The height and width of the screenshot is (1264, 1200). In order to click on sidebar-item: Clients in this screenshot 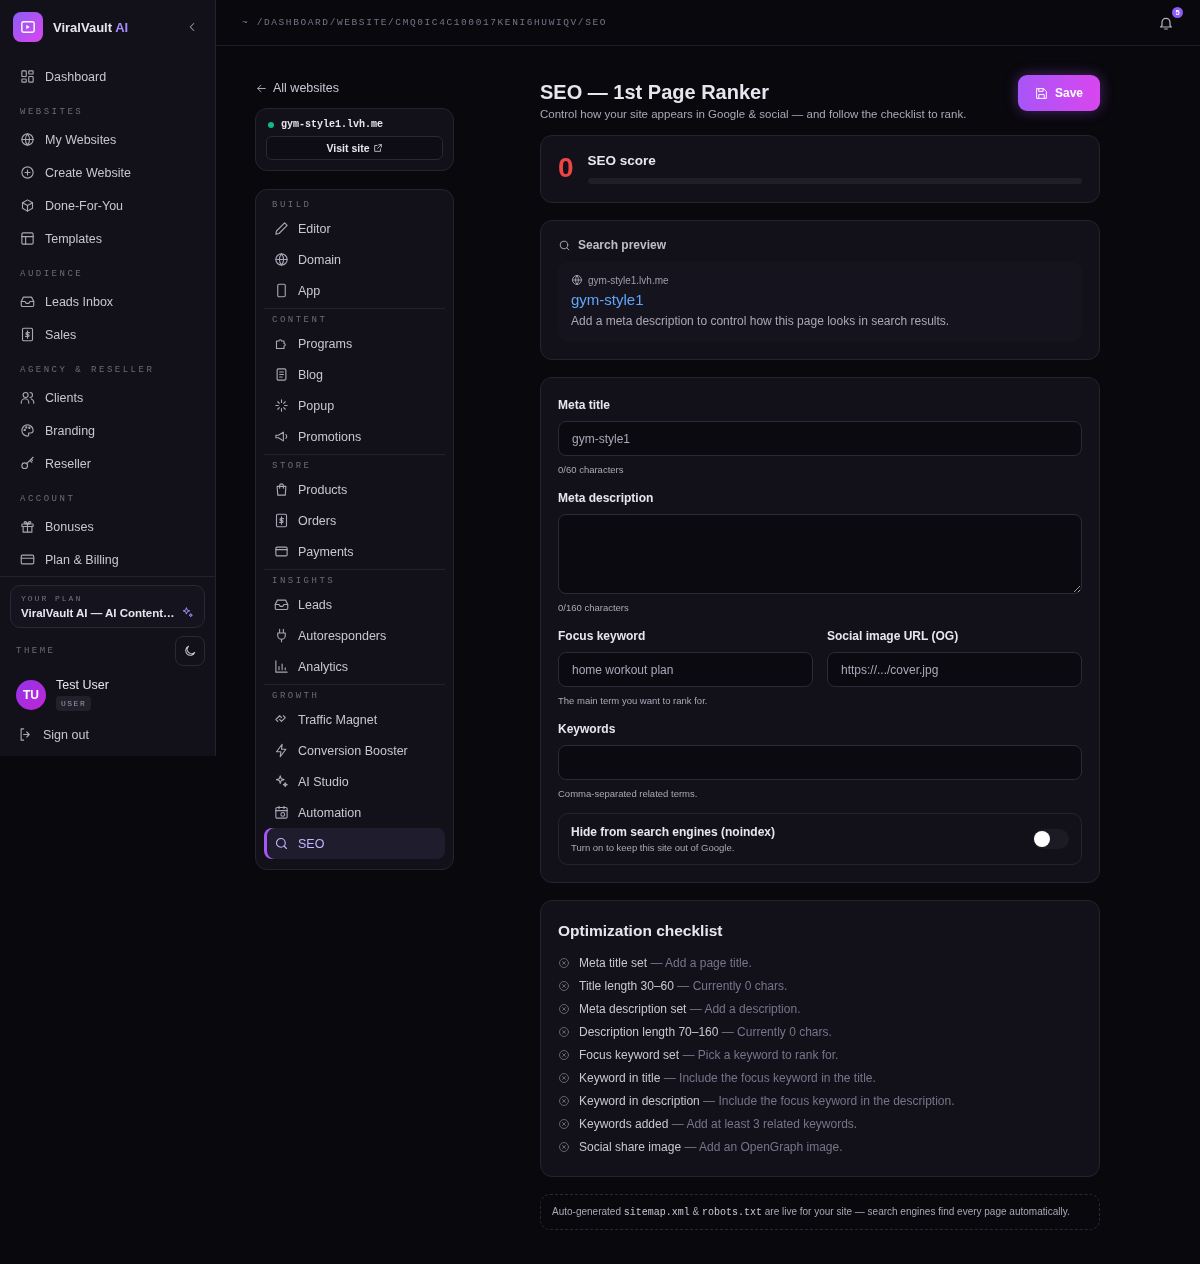, I will do `click(107, 397)`.